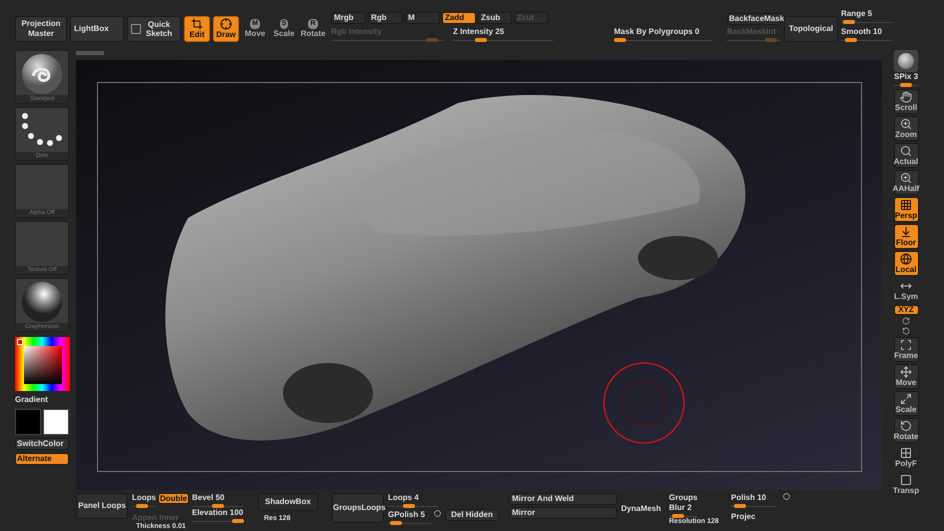 Image resolution: width=944 pixels, height=531 pixels. I want to click on slider-label: Loops, so click(144, 498).